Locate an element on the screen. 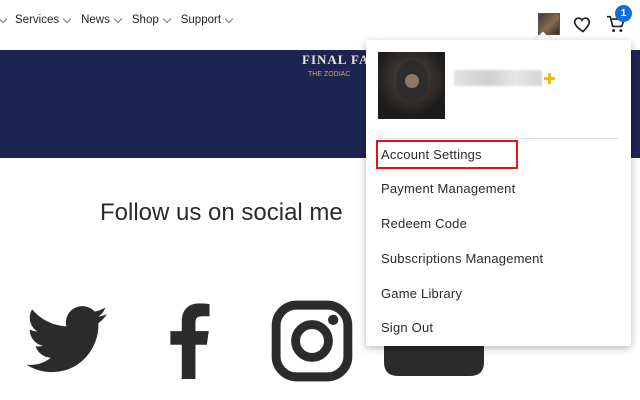  nav-item-support: Support is located at coordinates (208, 20).